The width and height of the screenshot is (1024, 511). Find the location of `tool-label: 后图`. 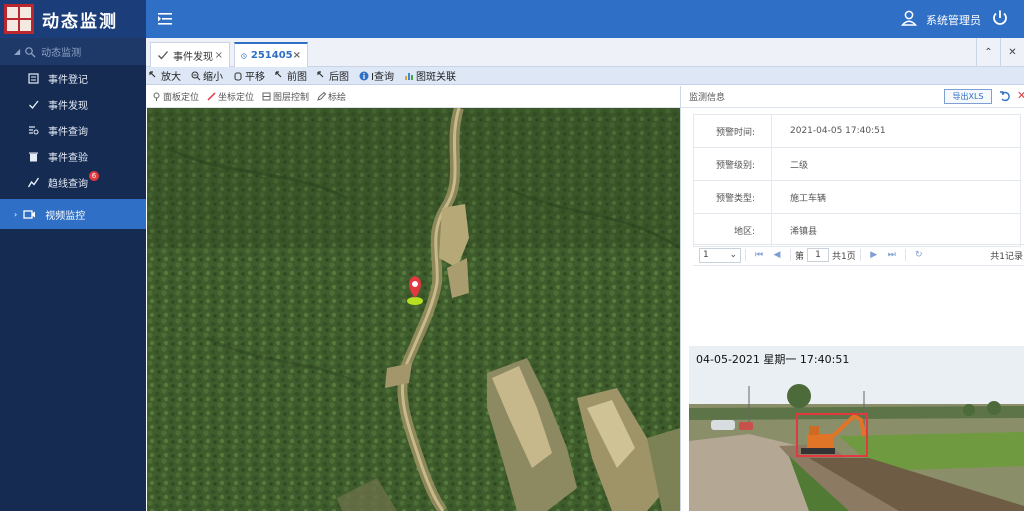

tool-label: 后图 is located at coordinates (339, 77).